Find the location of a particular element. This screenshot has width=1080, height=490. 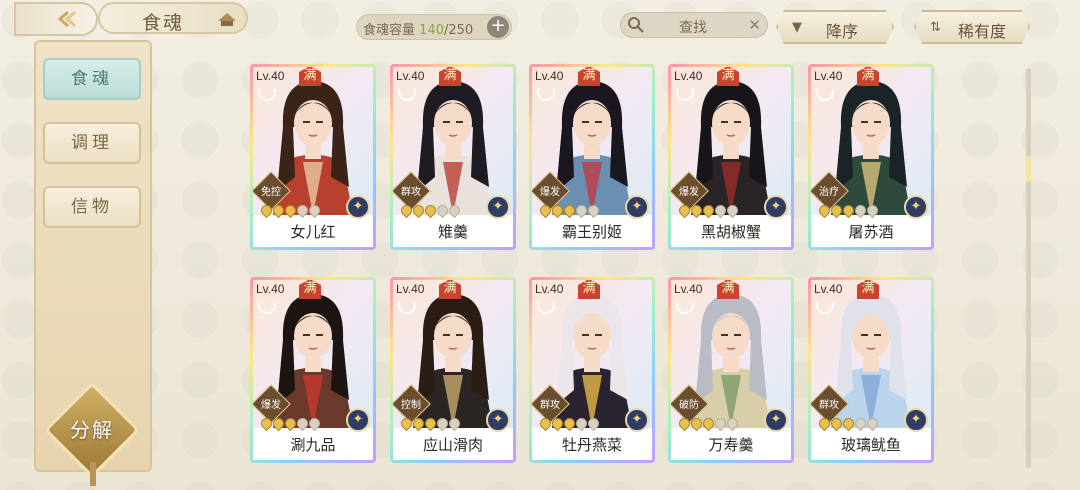

character-name: 万寿羹 is located at coordinates (731, 446).